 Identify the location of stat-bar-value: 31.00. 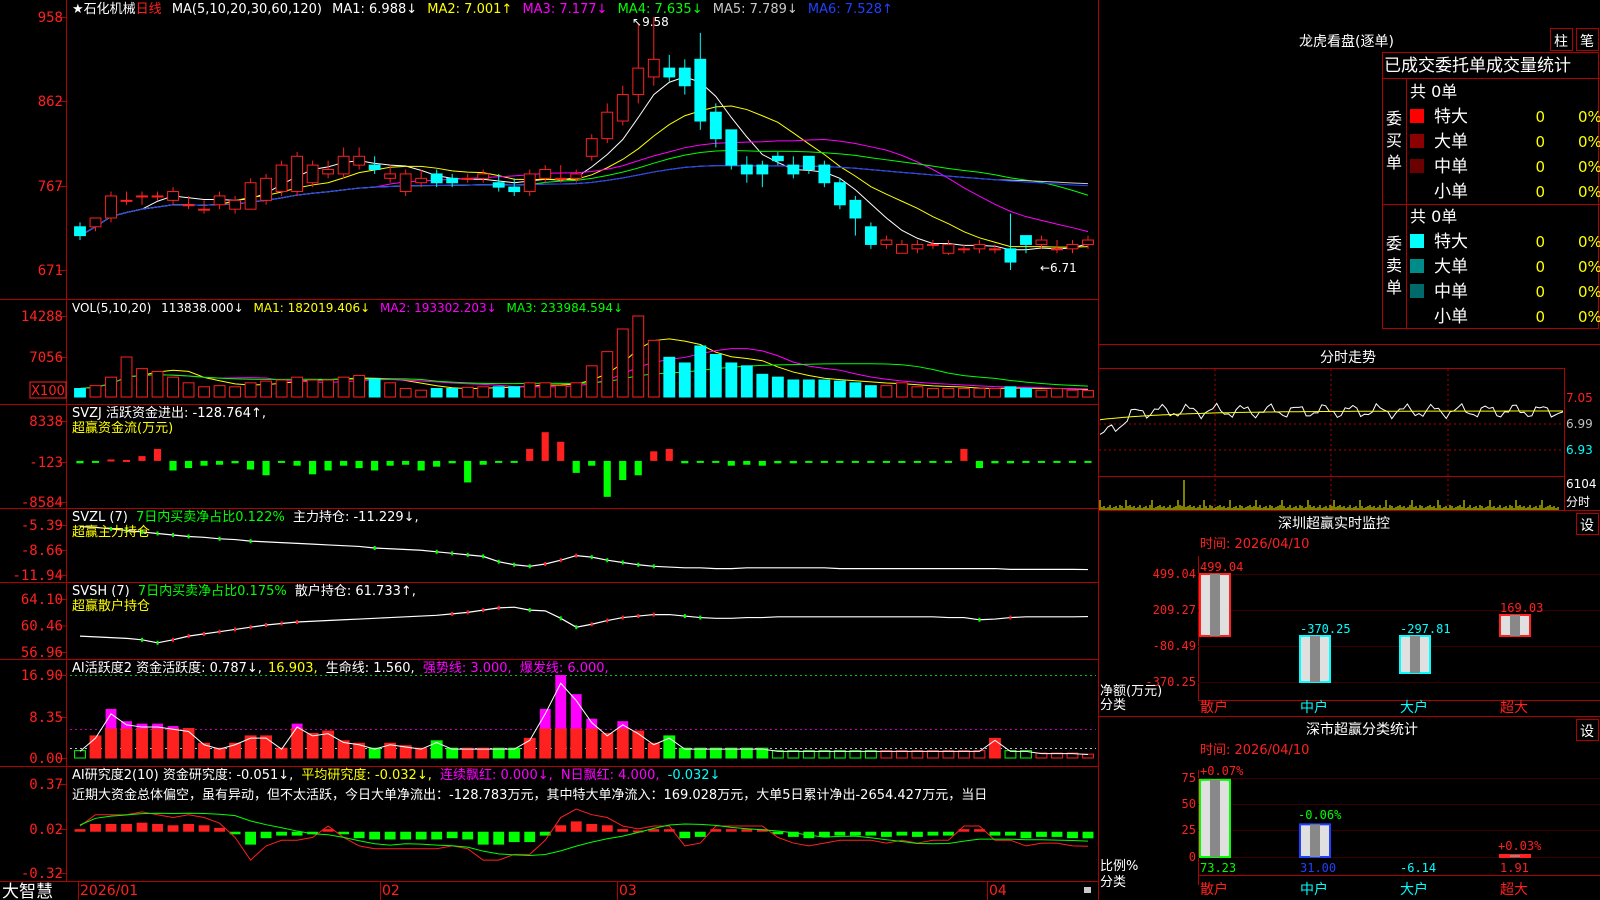
(1318, 868).